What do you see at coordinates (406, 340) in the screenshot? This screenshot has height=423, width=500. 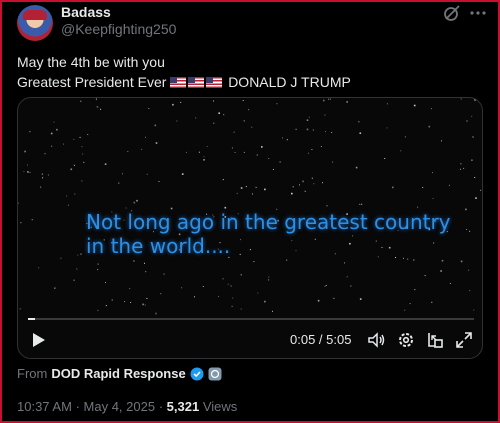 I see `settings-icon` at bounding box center [406, 340].